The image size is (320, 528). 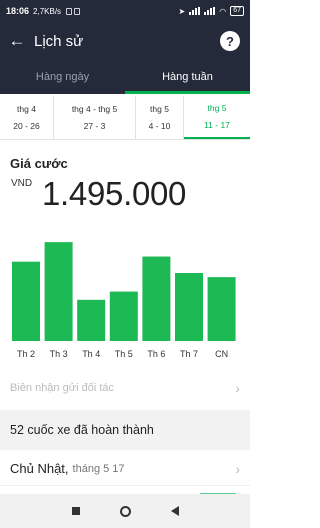 What do you see at coordinates (125, 41) in the screenshot?
I see `app-header: ← Lịch sử ?` at bounding box center [125, 41].